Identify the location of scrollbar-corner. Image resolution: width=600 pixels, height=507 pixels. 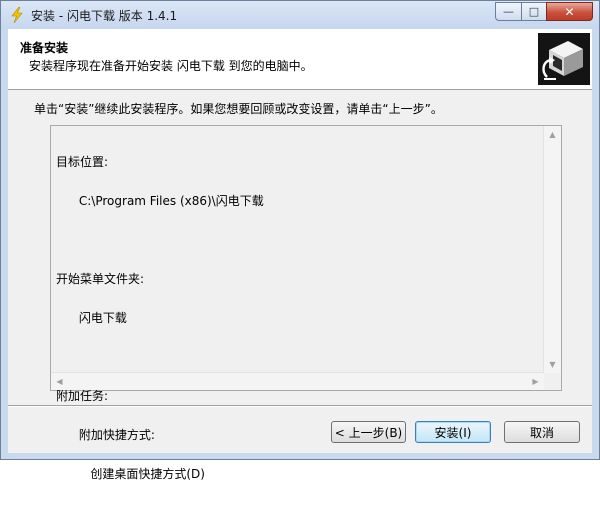
(552, 381).